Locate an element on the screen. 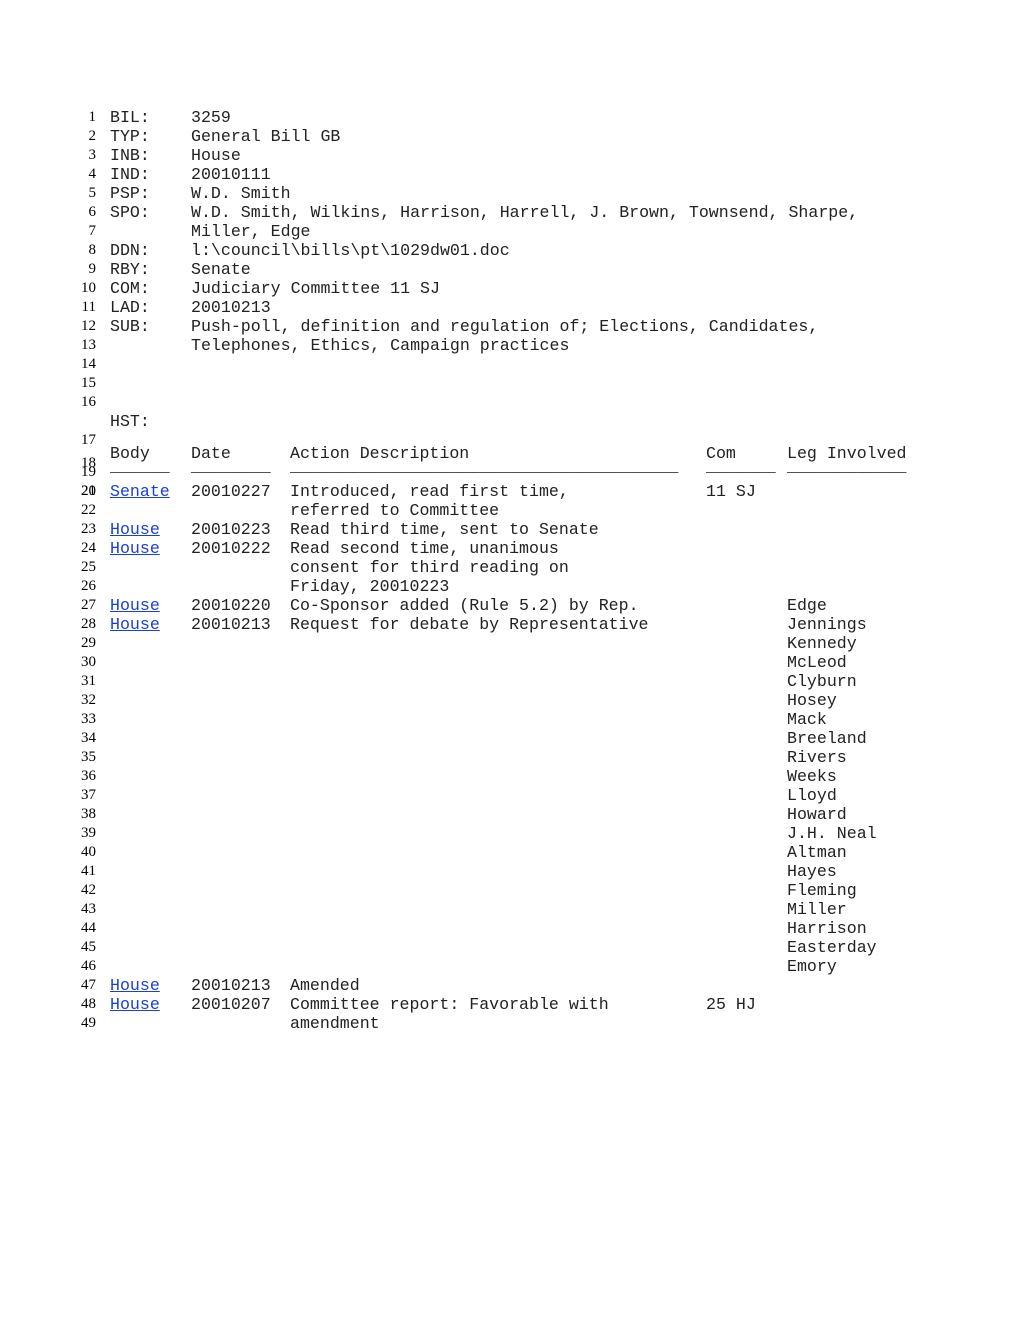 The height and width of the screenshot is (1320, 1020). line-number: 10 is located at coordinates (88, 288).